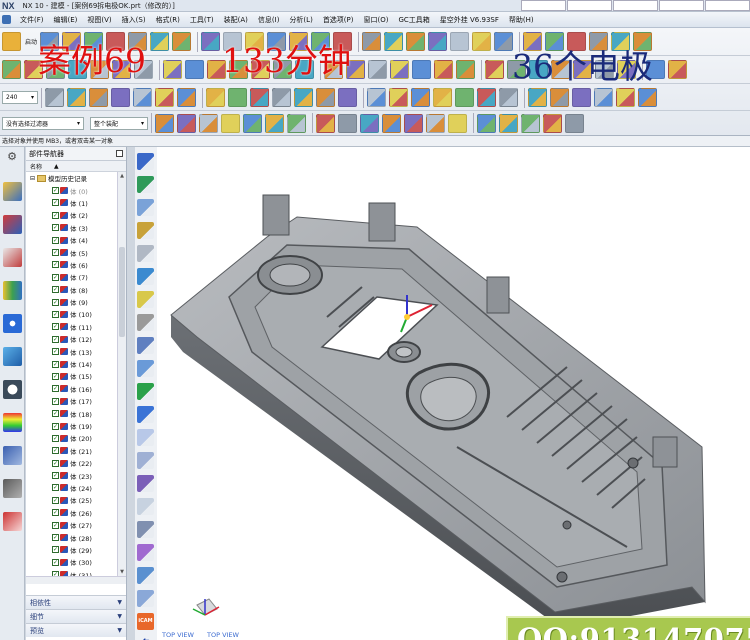  Describe the element at coordinates (71, 537) in the screenshot. I see `tree-body-item: ✓ 体 (28)` at that location.